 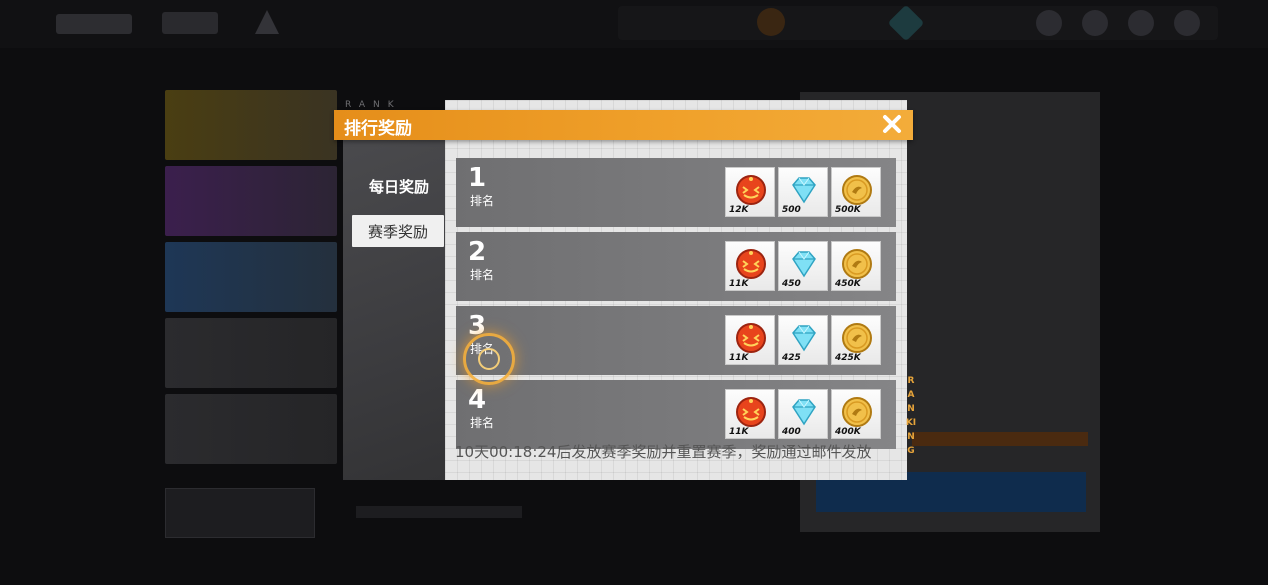 What do you see at coordinates (791, 432) in the screenshot?
I see `reward-amount: 400` at bounding box center [791, 432].